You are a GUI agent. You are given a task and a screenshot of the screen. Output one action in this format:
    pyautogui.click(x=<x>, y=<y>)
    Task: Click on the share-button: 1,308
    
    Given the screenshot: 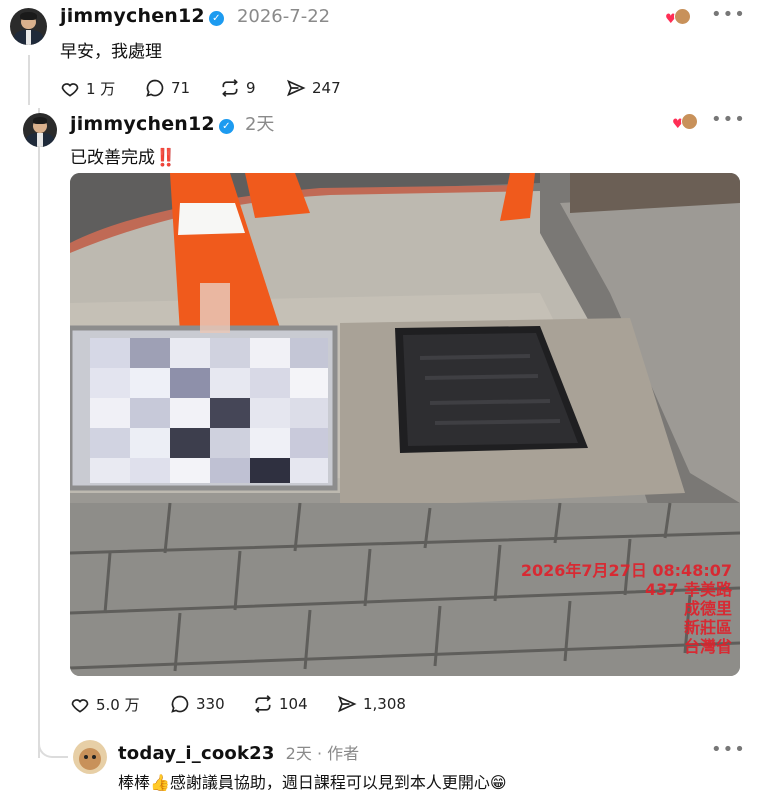 What is the action you would take?
    pyautogui.click(x=371, y=704)
    